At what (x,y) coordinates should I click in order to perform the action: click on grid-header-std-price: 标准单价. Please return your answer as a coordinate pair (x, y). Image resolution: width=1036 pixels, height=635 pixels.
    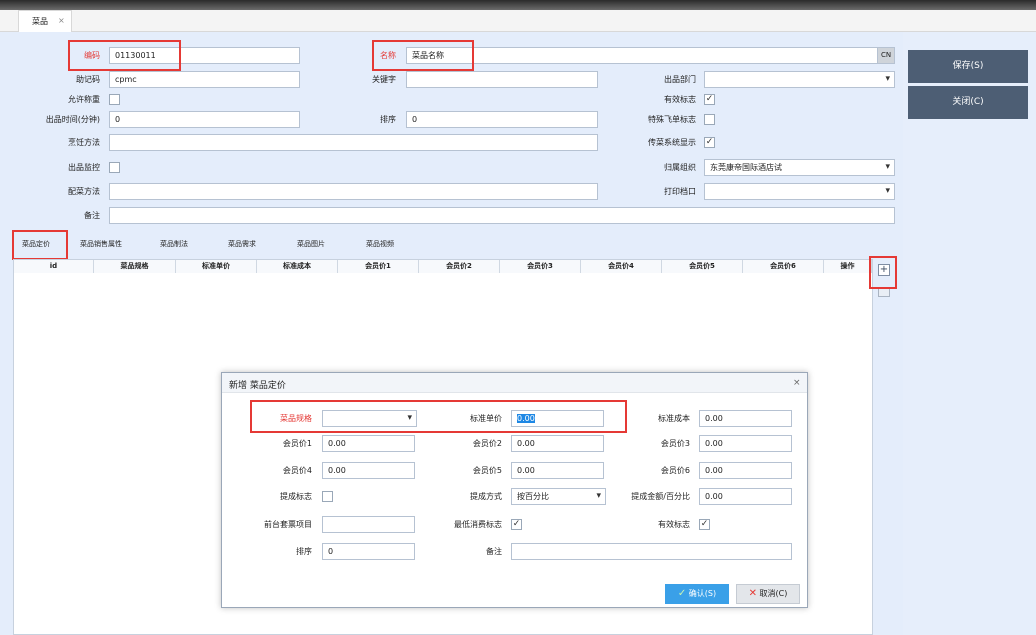
    Looking at the image, I should click on (216, 266).